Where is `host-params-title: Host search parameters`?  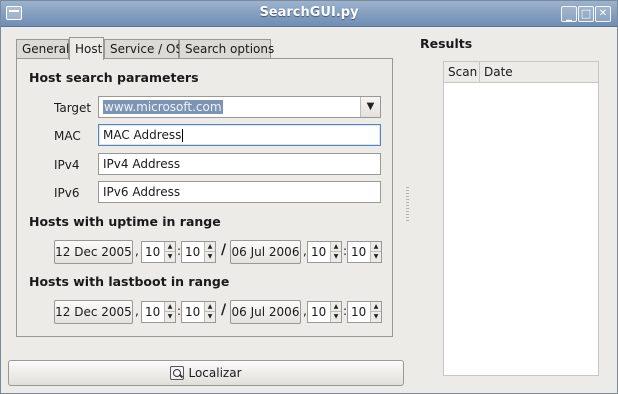 host-params-title: Host search parameters is located at coordinates (114, 77).